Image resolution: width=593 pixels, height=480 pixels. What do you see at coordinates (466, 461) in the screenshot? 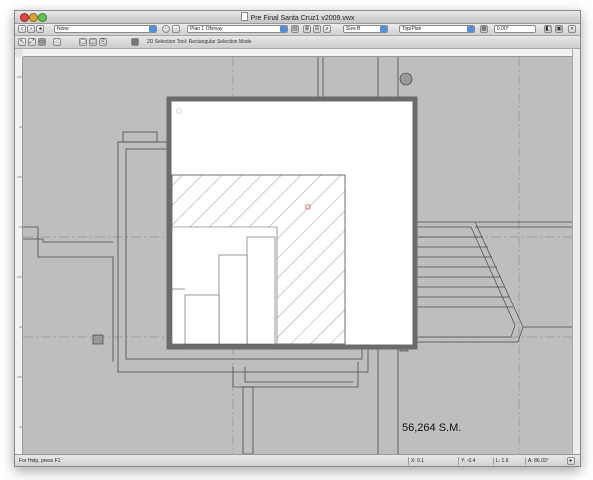
I see `y-coordinate: Y: -0.4` at bounding box center [466, 461].